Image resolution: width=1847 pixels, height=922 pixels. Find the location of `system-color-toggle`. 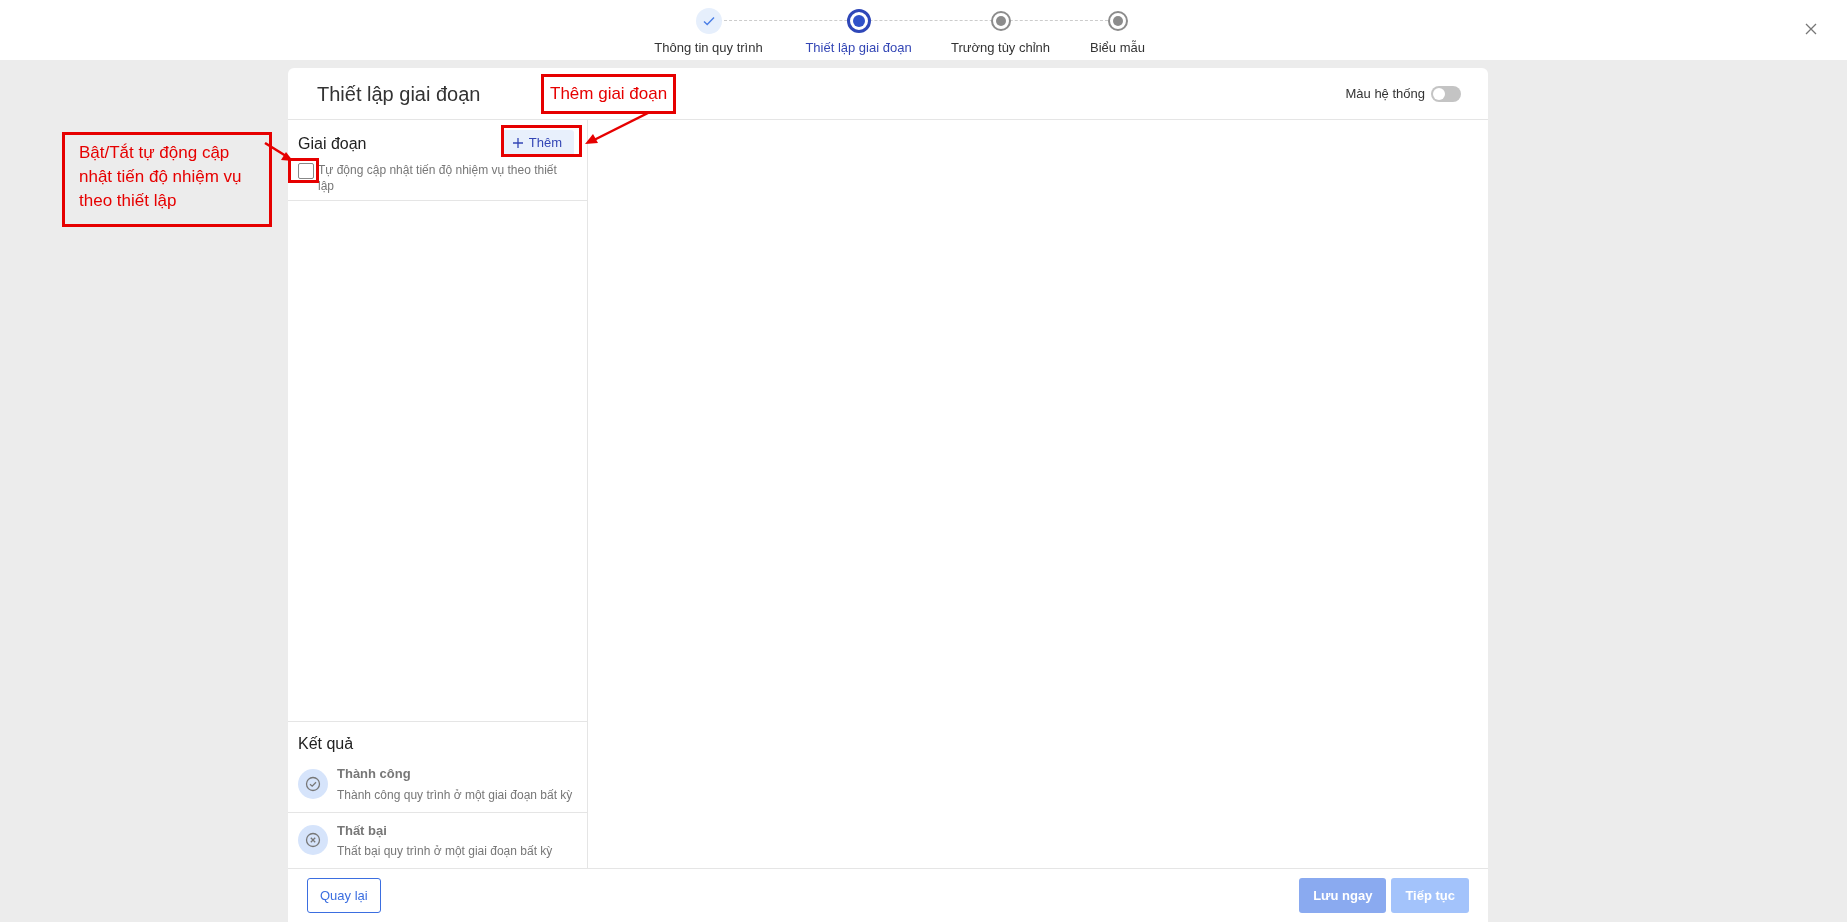

system-color-toggle is located at coordinates (1446, 93).